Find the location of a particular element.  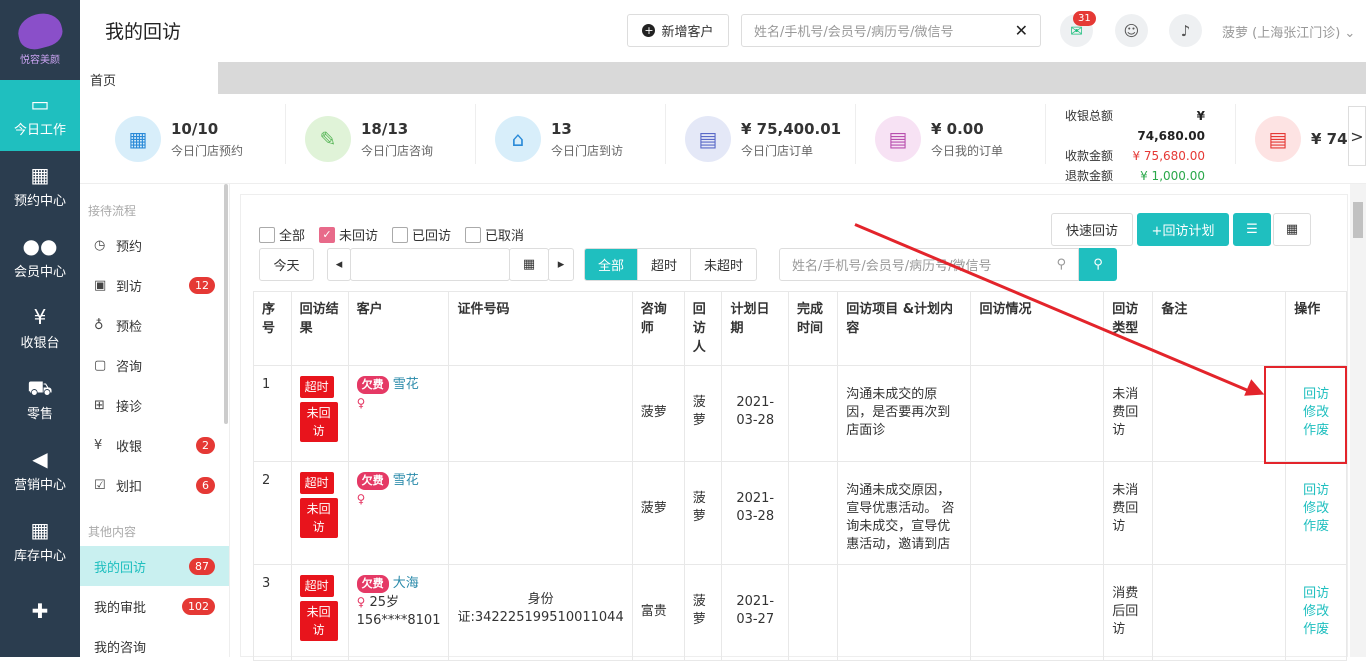

yen-icon: ¥ is located at coordinates (40, 317).